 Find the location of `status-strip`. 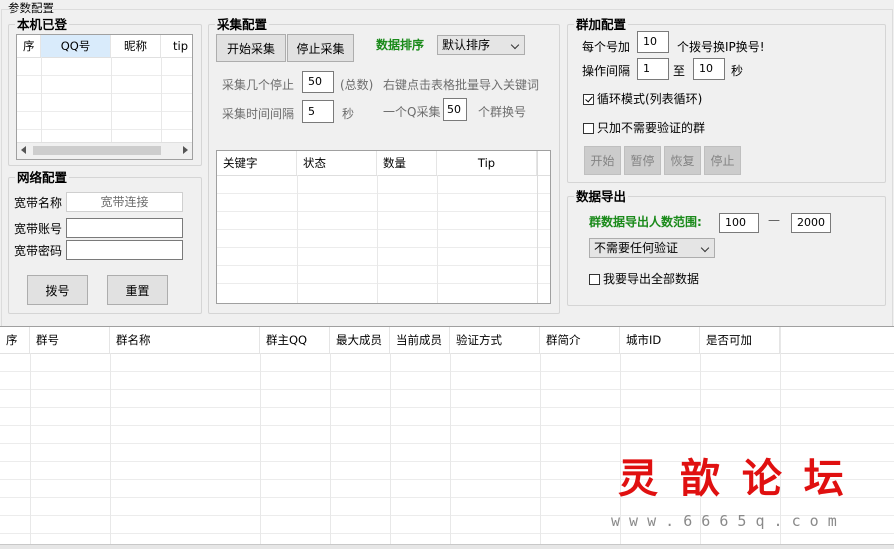

status-strip is located at coordinates (447, 546).